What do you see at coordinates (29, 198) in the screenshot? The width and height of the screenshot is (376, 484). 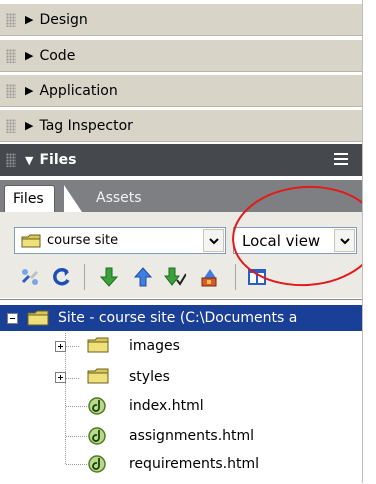 I see `tab-files: Files` at bounding box center [29, 198].